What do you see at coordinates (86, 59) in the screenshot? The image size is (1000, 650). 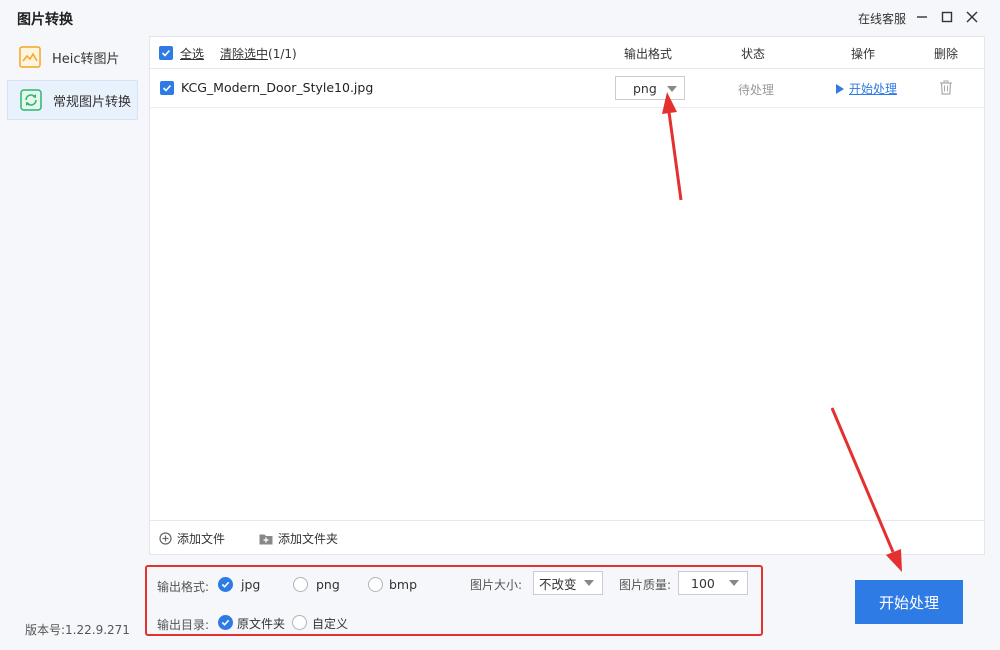 I see `sidebar-item-label: Heic转图片` at bounding box center [86, 59].